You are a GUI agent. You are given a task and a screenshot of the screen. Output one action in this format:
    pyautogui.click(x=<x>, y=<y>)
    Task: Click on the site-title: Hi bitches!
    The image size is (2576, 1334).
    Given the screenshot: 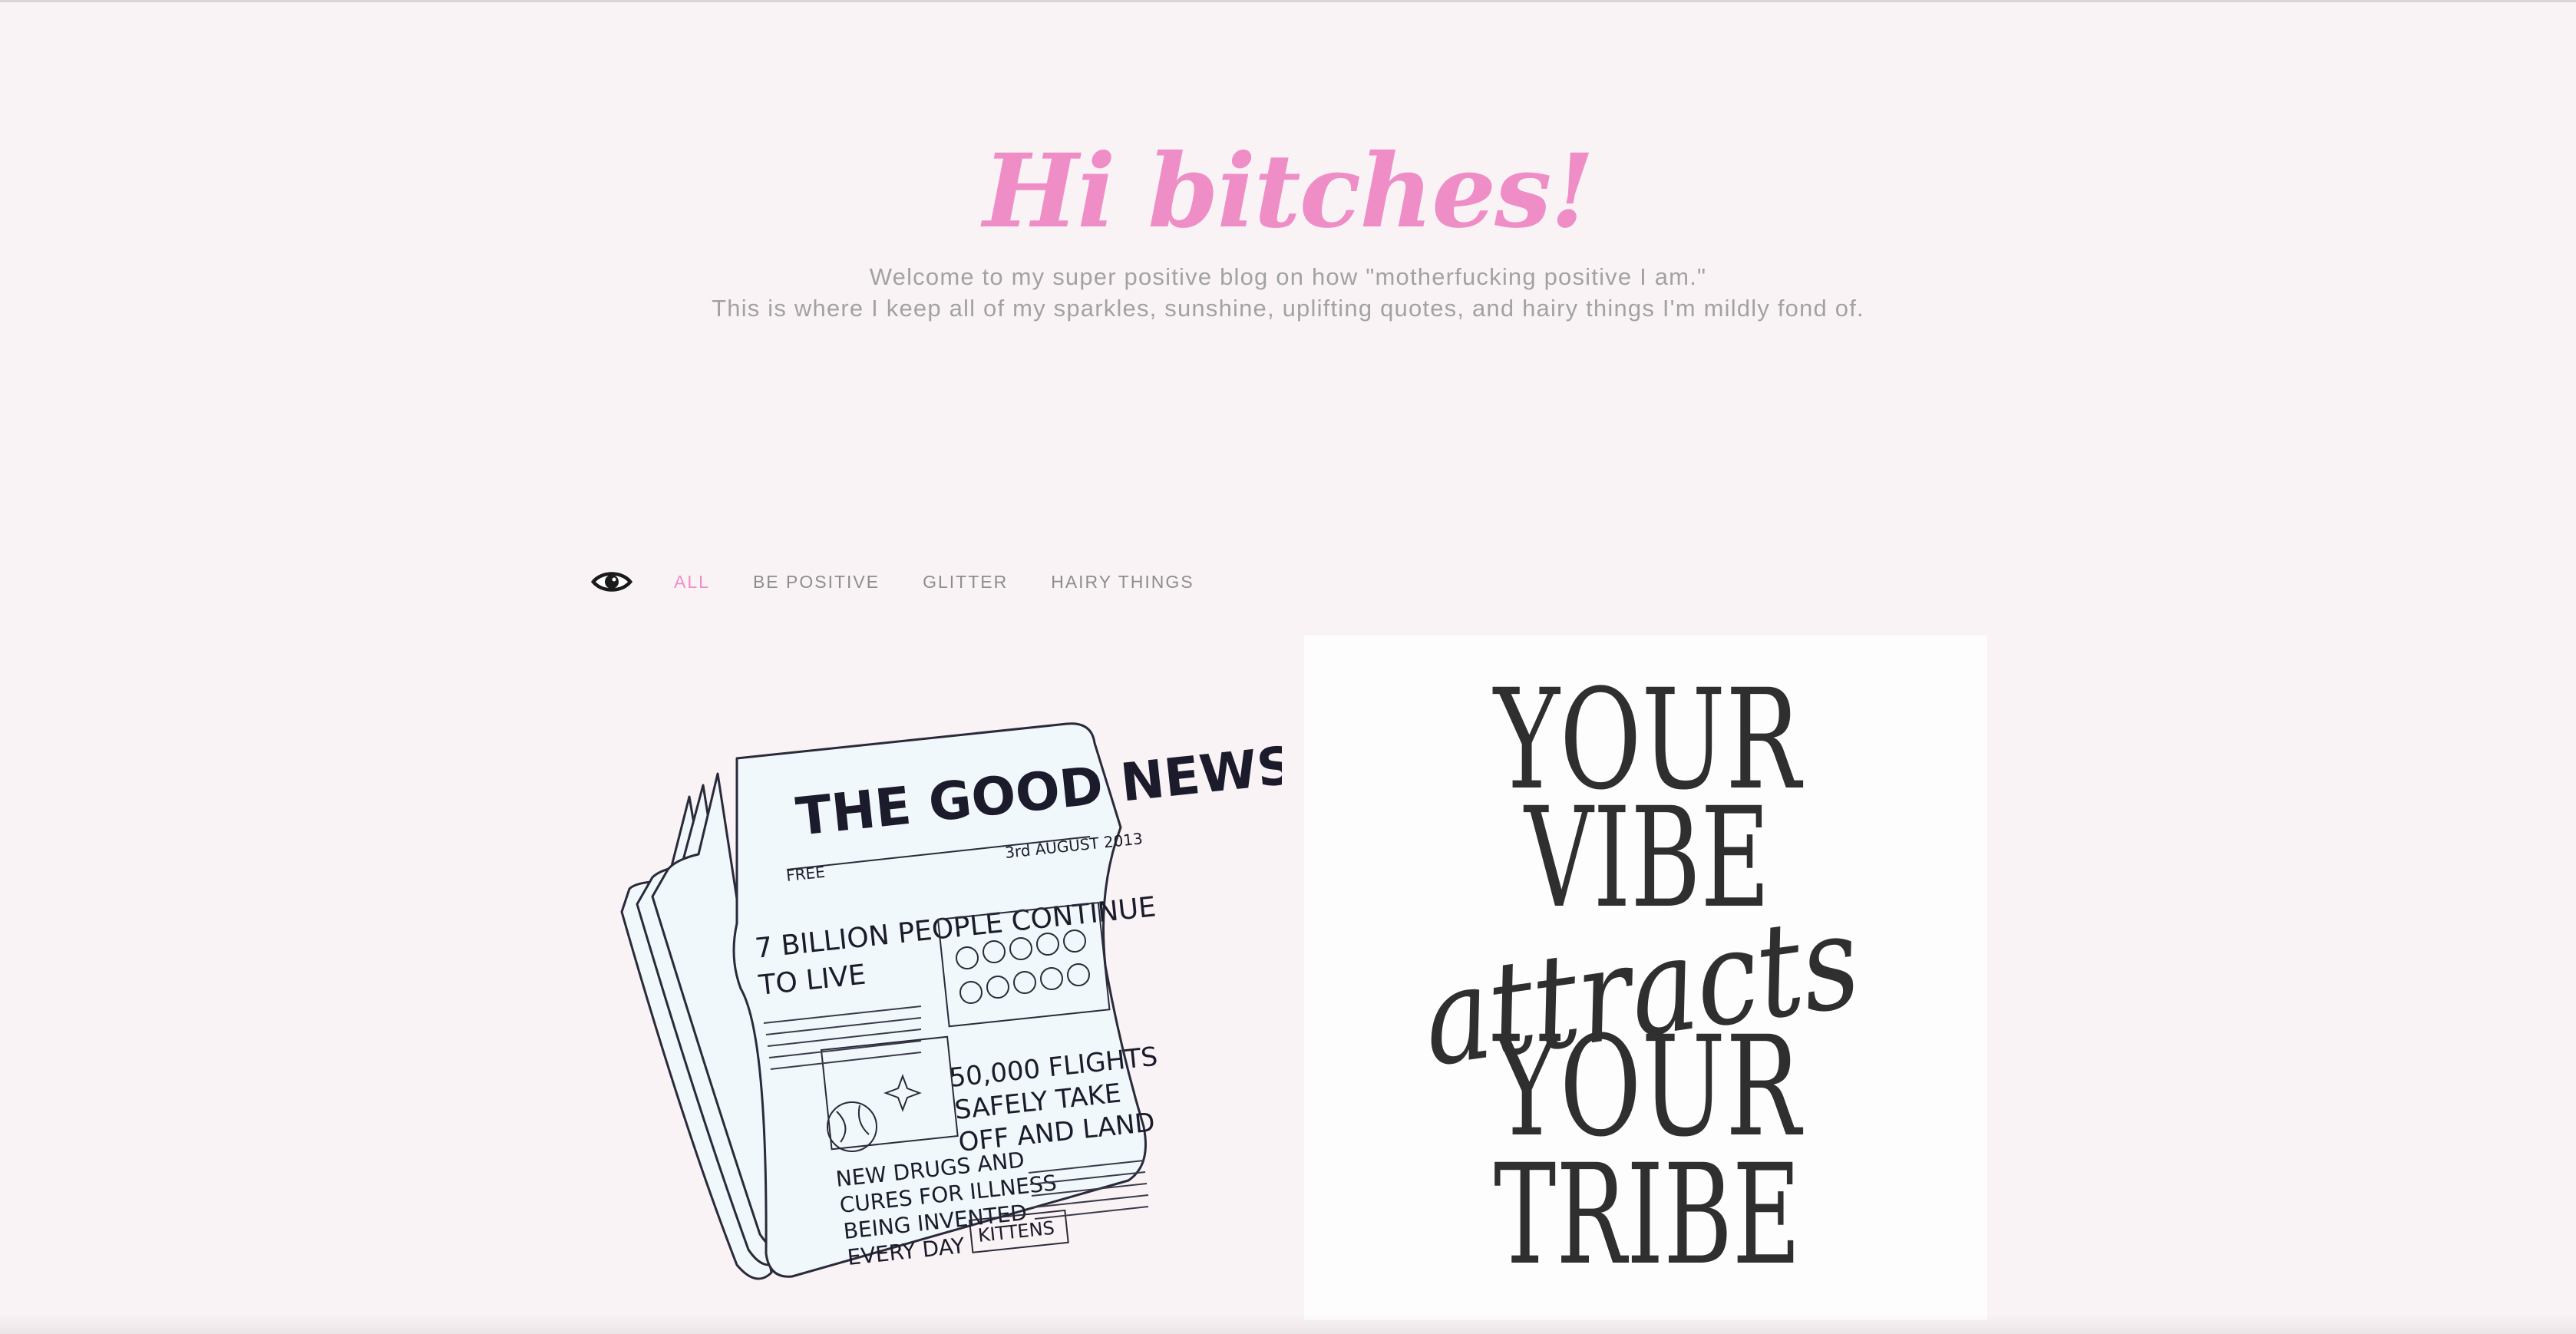 What is the action you would take?
    pyautogui.click(x=1288, y=191)
    